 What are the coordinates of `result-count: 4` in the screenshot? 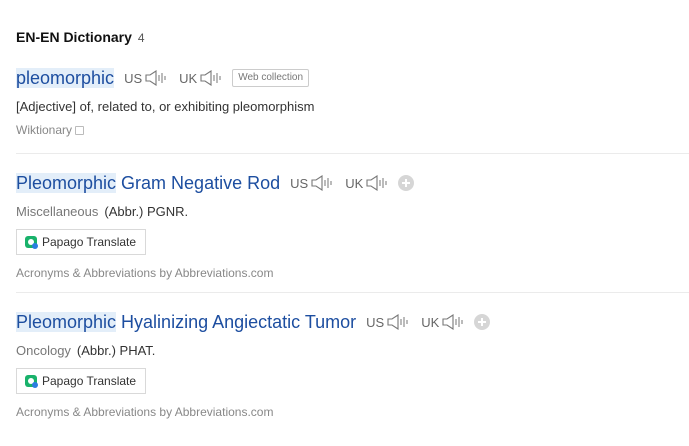 It's located at (141, 38).